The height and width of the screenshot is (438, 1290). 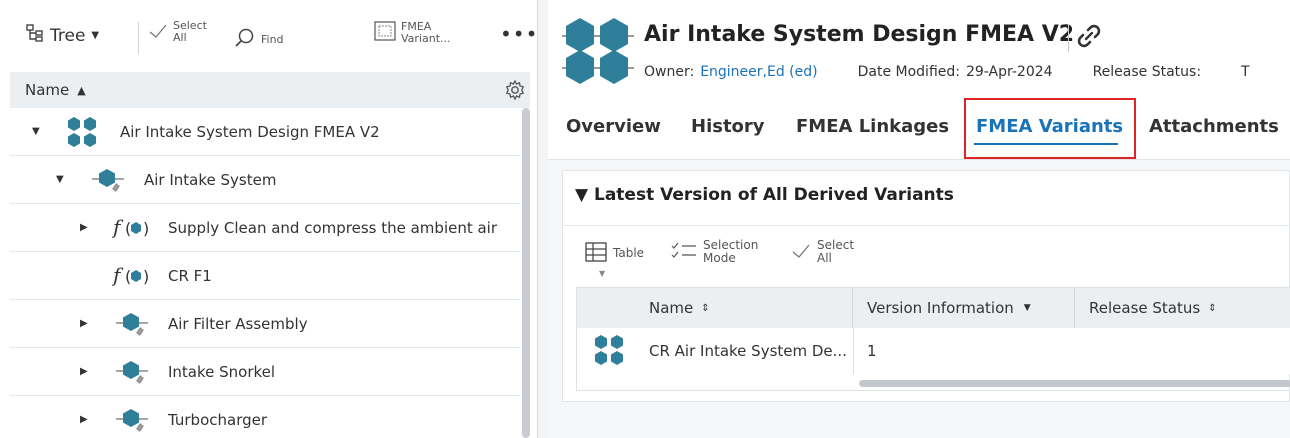 What do you see at coordinates (940, 308) in the screenshot?
I see `column-header-label: Version Information` at bounding box center [940, 308].